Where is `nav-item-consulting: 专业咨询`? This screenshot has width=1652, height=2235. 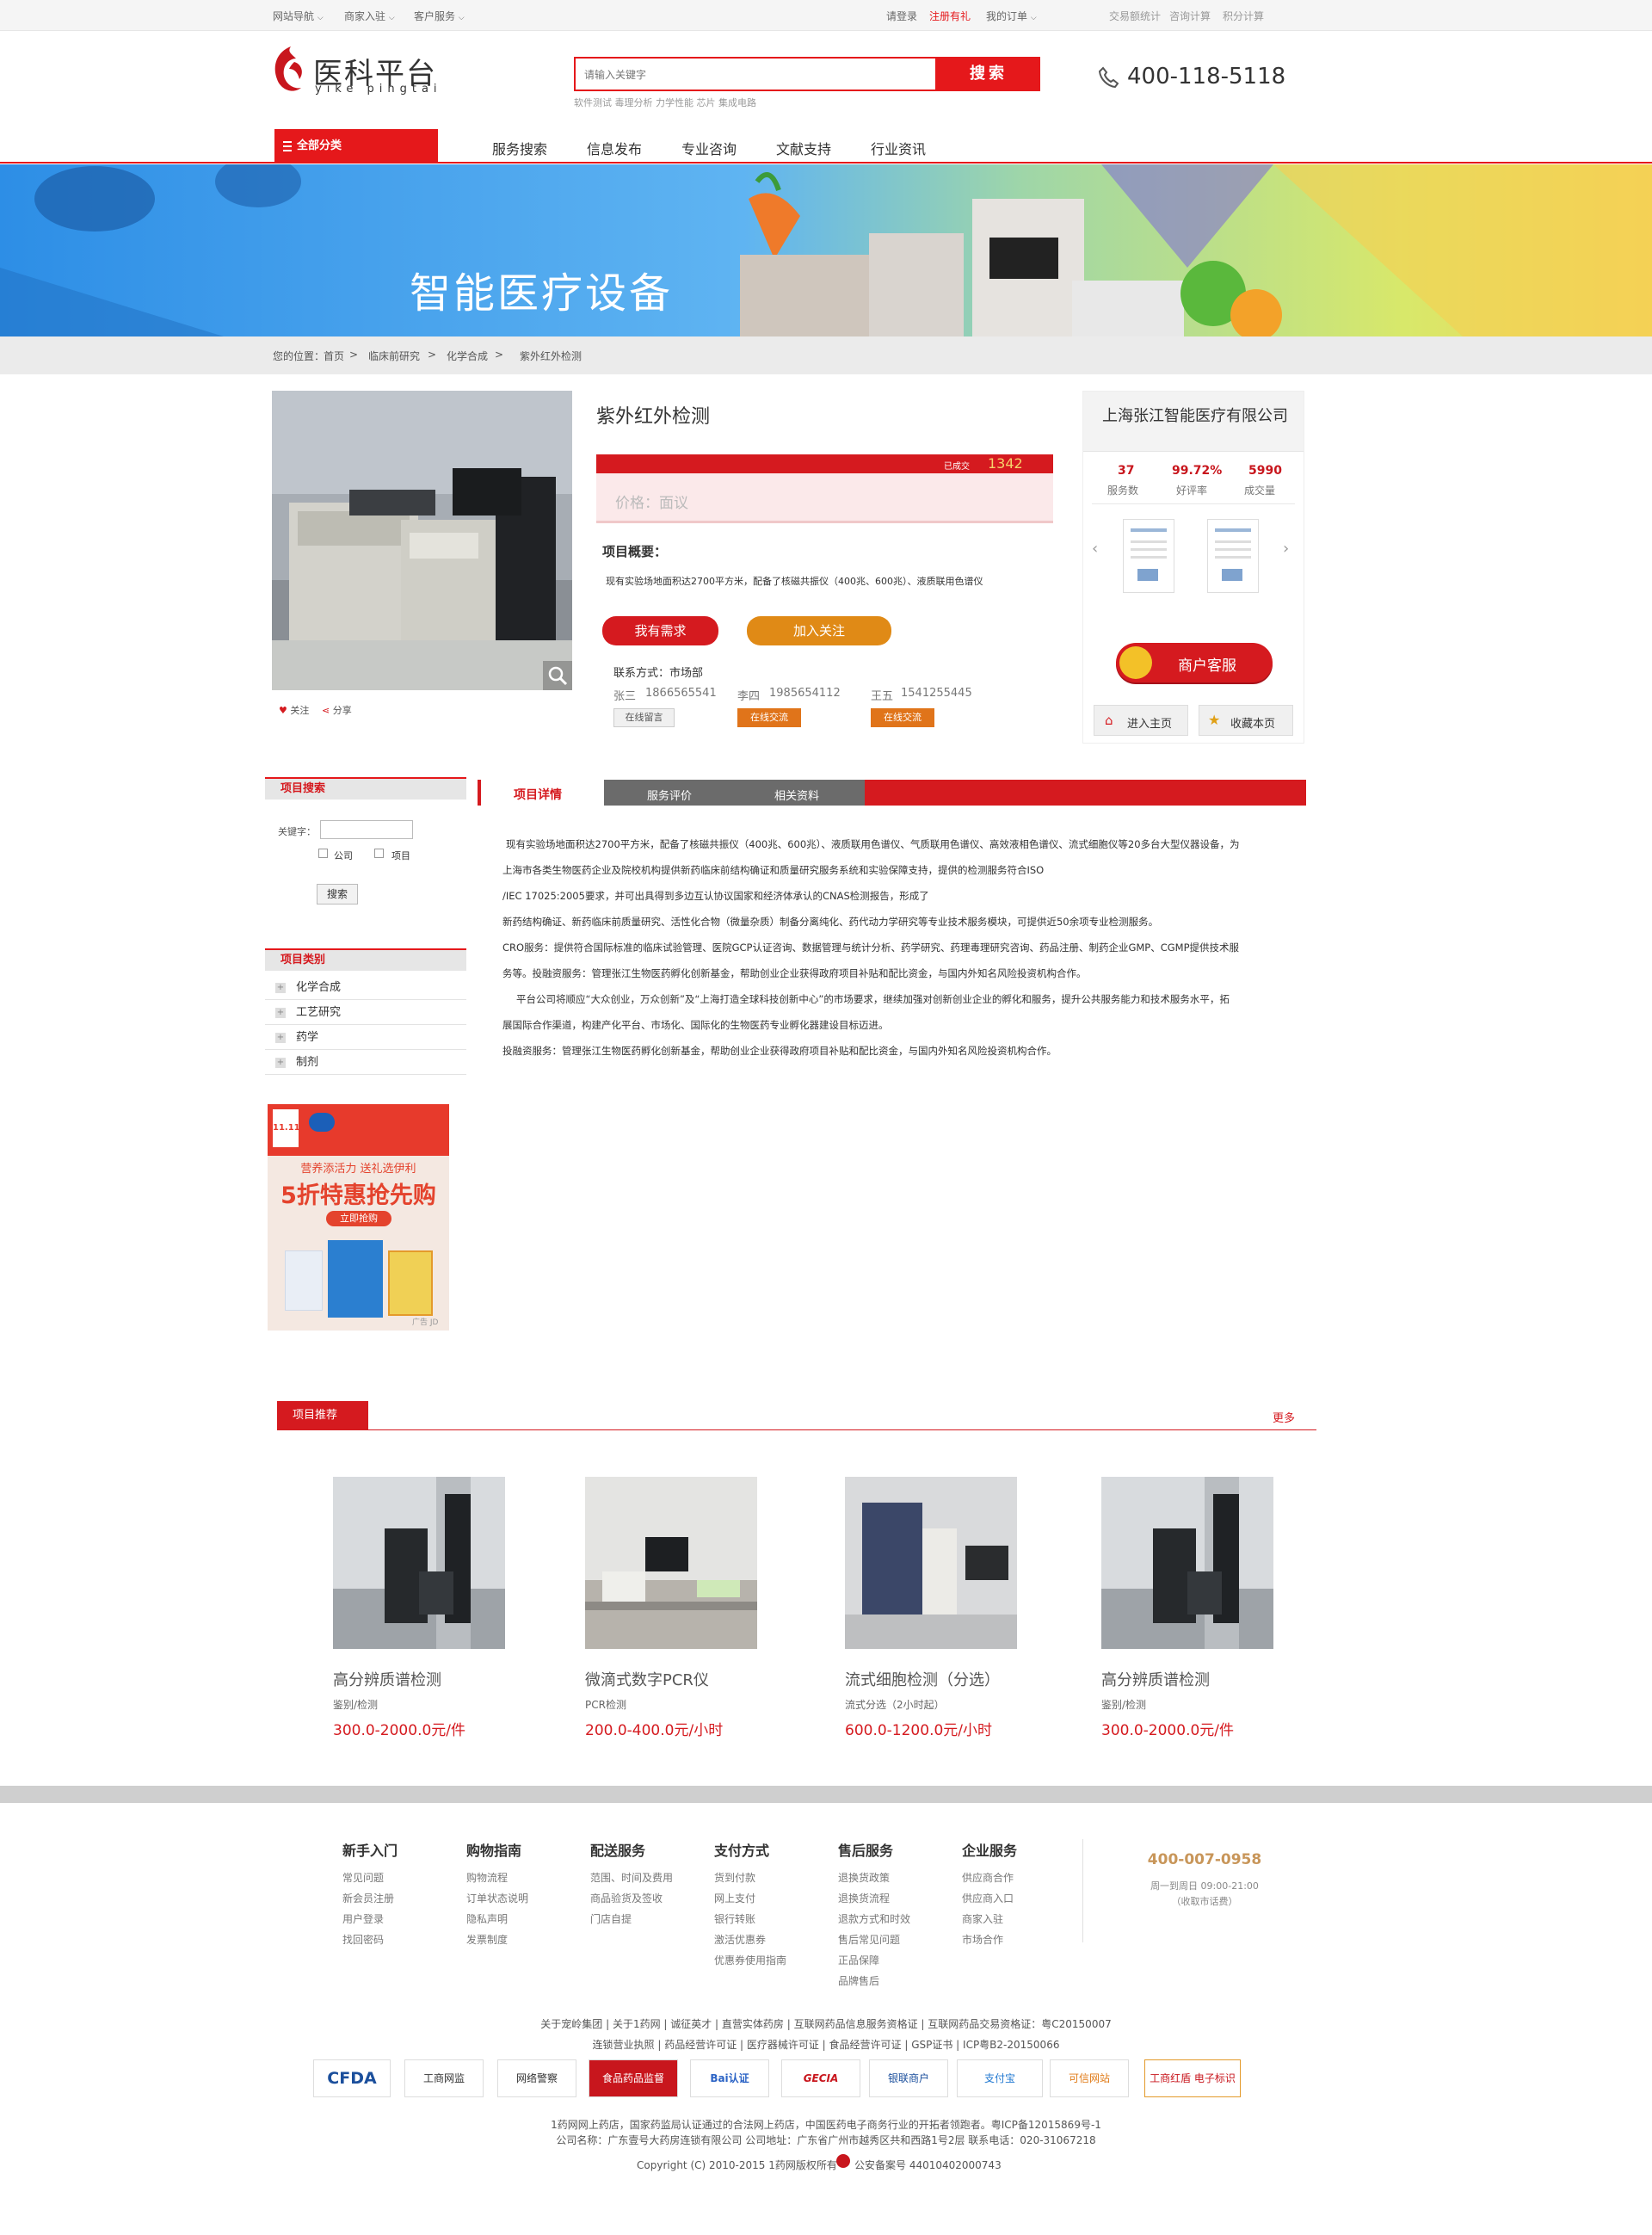 nav-item-consulting: 专业咨询 is located at coordinates (709, 148).